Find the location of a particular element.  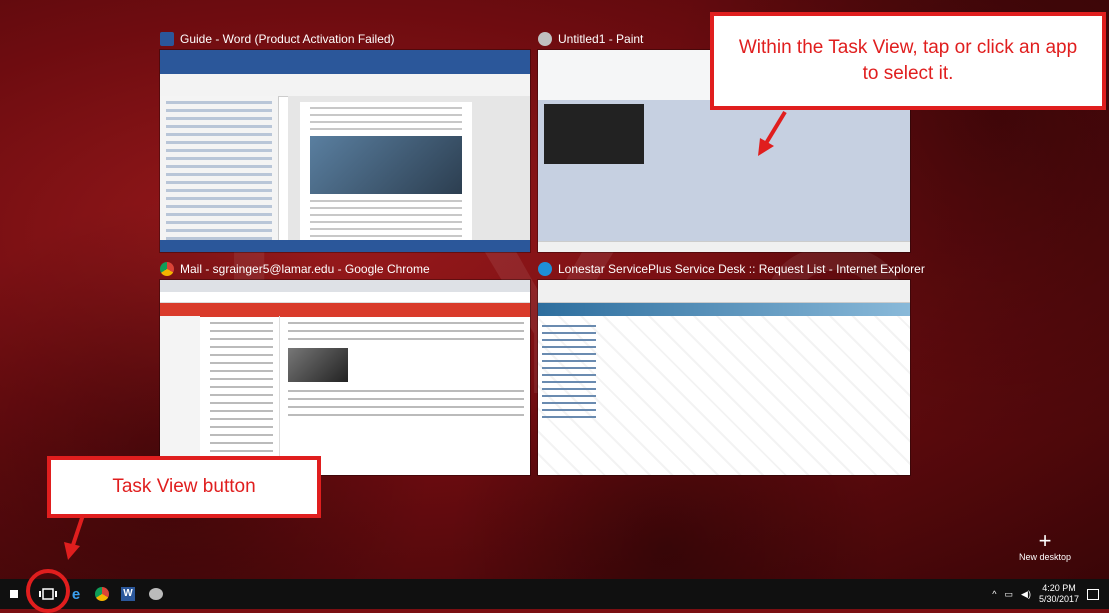

word-icon: W is located at coordinates (128, 594).